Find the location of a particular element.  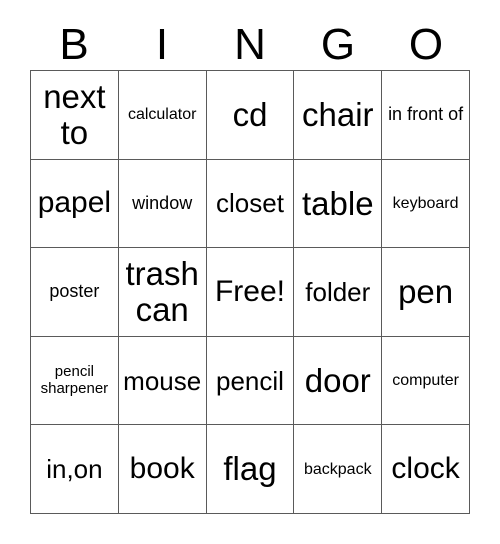

bingo-cell-label: trash can is located at coordinates (162, 291).